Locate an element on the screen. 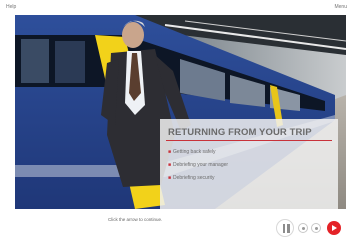  pause-icon is located at coordinates (283, 228).